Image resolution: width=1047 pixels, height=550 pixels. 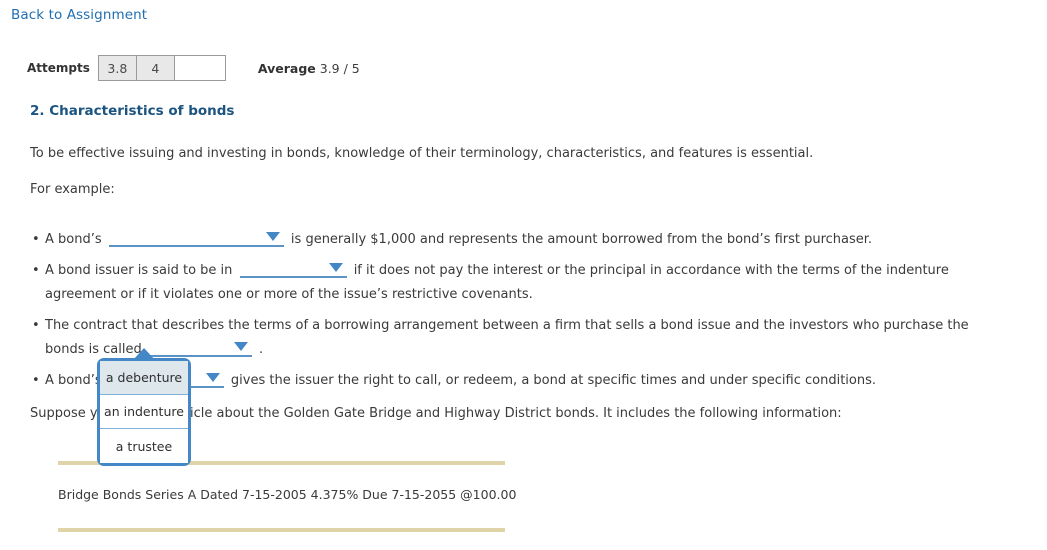 What do you see at coordinates (72, 189) in the screenshot?
I see `for-example-label: For example:` at bounding box center [72, 189].